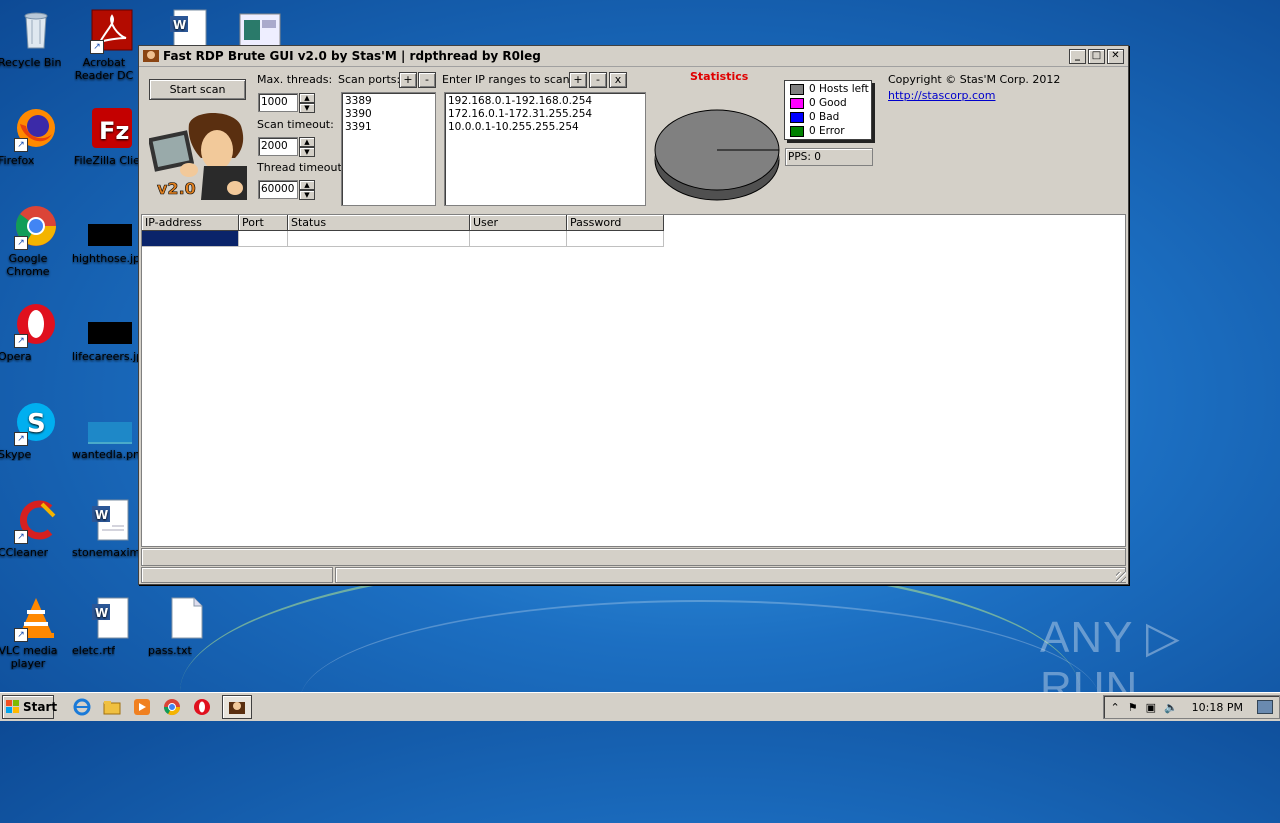 The height and width of the screenshot is (823, 1280). What do you see at coordinates (1096, 56) in the screenshot?
I see `maximize-button: □` at bounding box center [1096, 56].